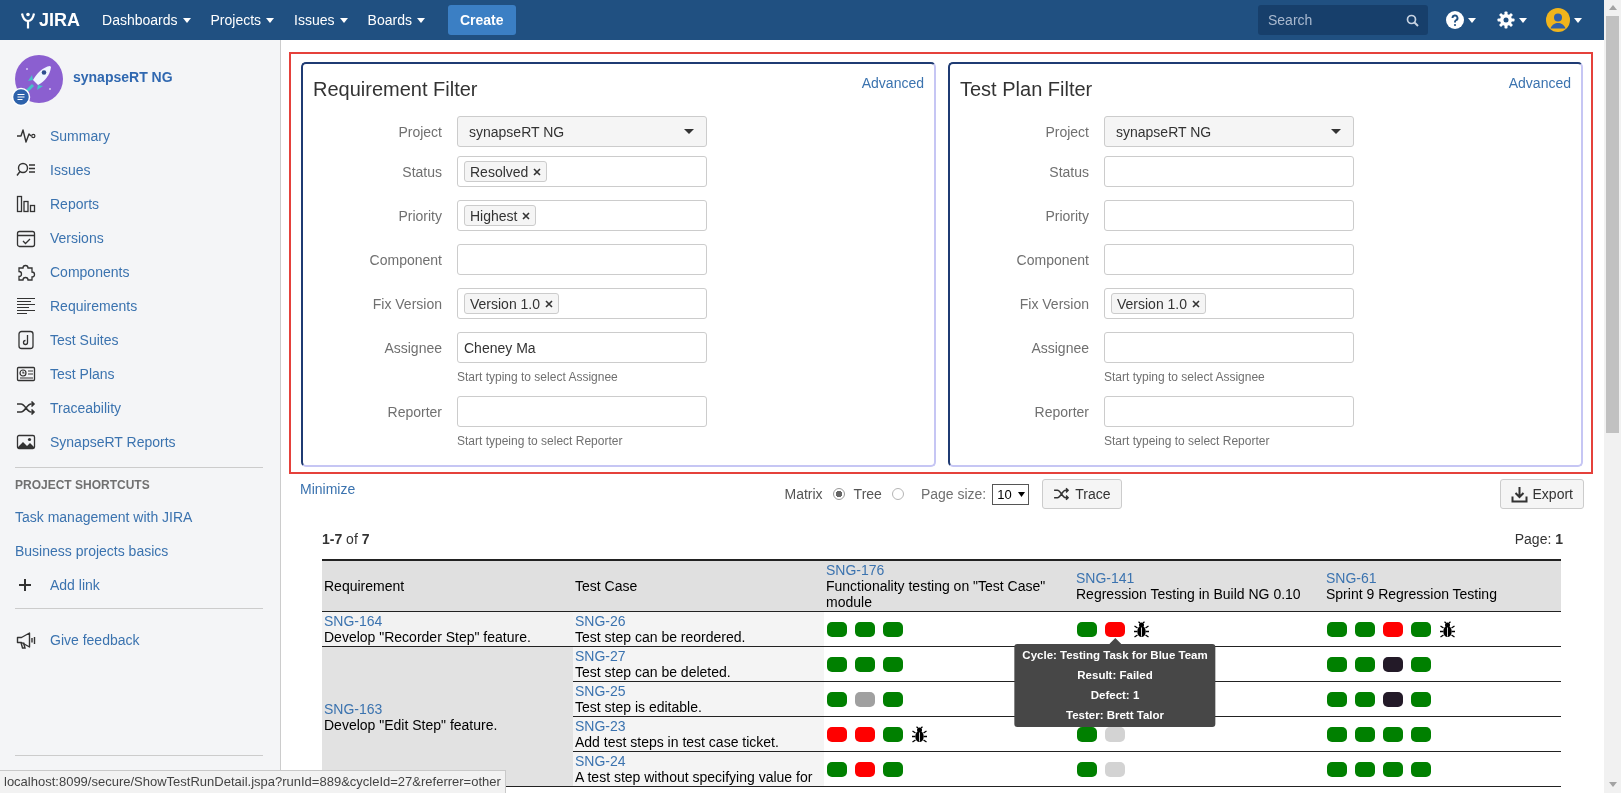 This screenshot has width=1621, height=793. Describe the element at coordinates (1105, 578) in the screenshot. I see `issue-link: SNG-141` at that location.